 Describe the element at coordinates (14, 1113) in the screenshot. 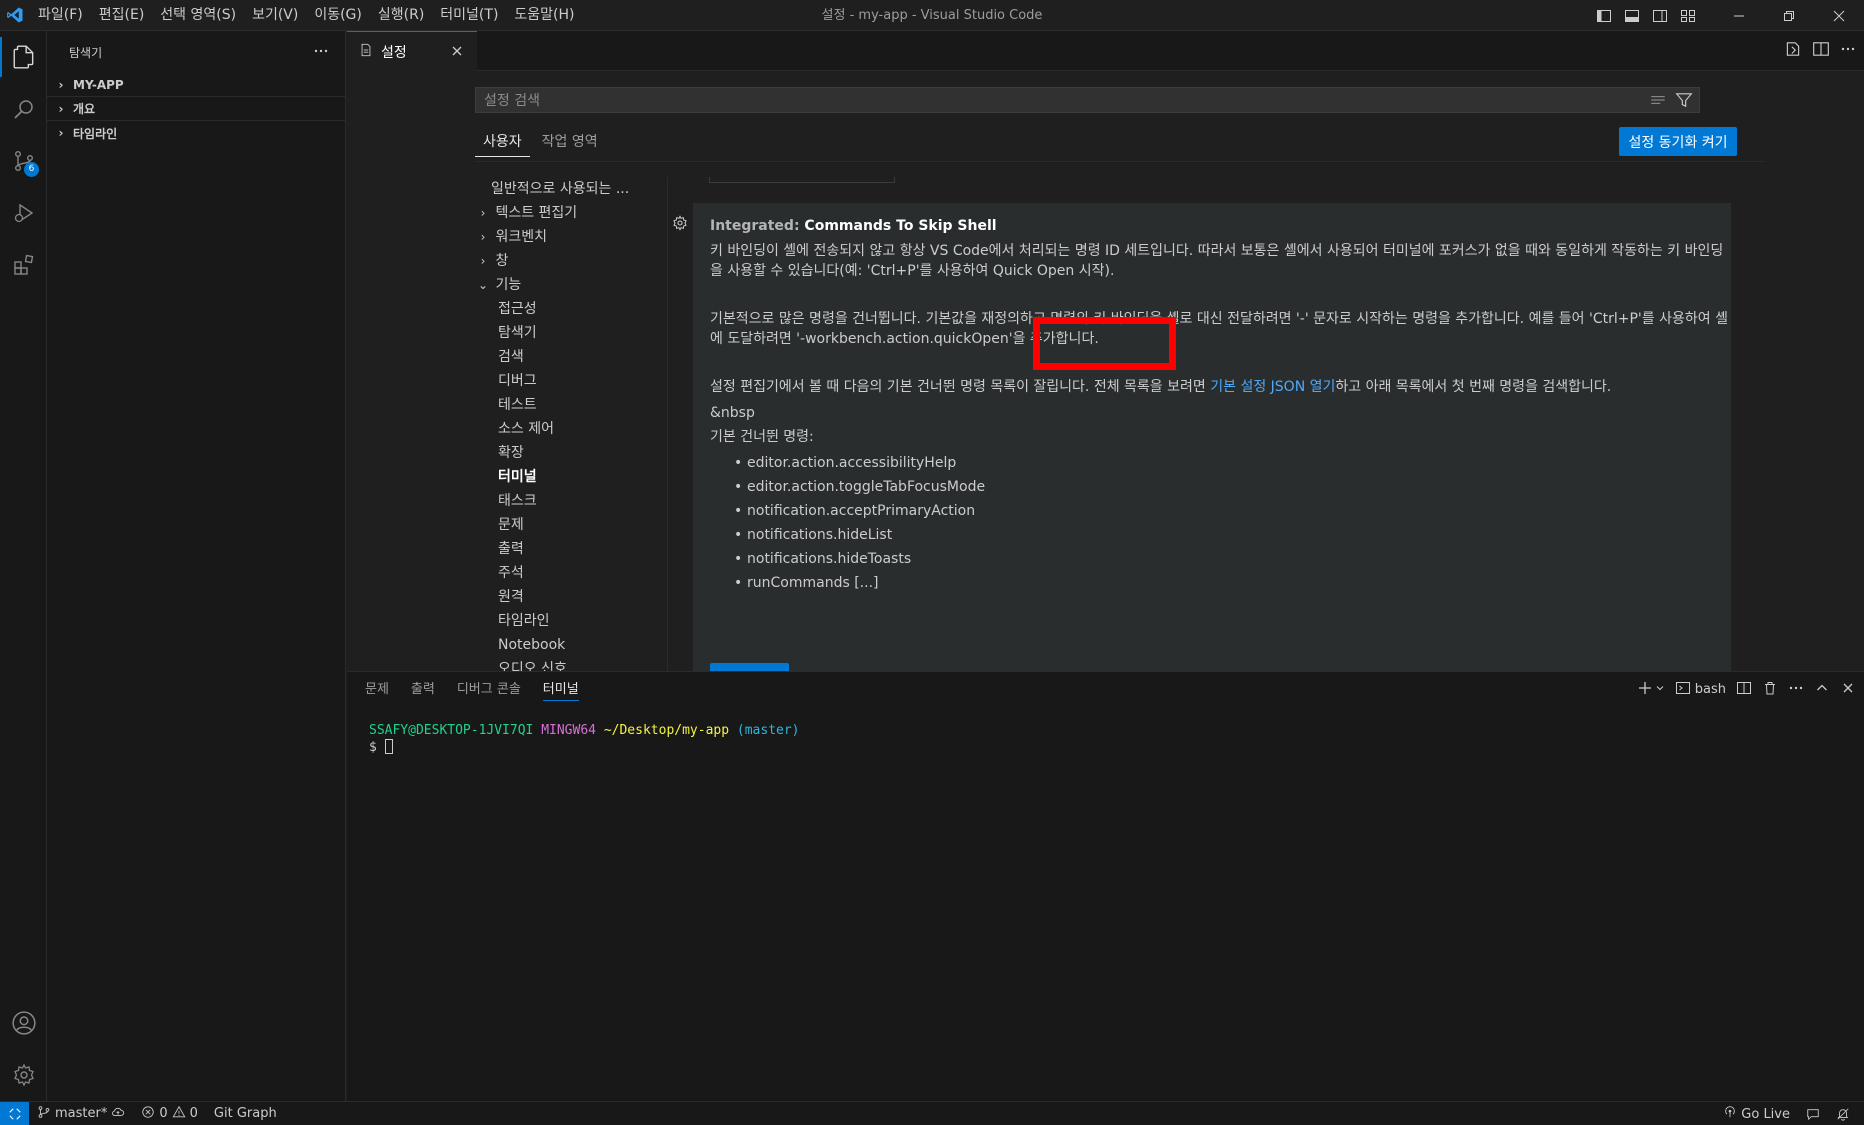

I see `remote-indicator-icon` at that location.